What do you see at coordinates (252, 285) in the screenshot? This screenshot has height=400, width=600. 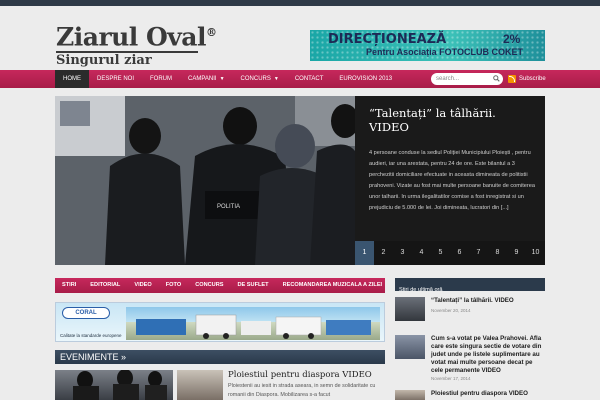 I see `tab-de-suflet: De suflet` at bounding box center [252, 285].